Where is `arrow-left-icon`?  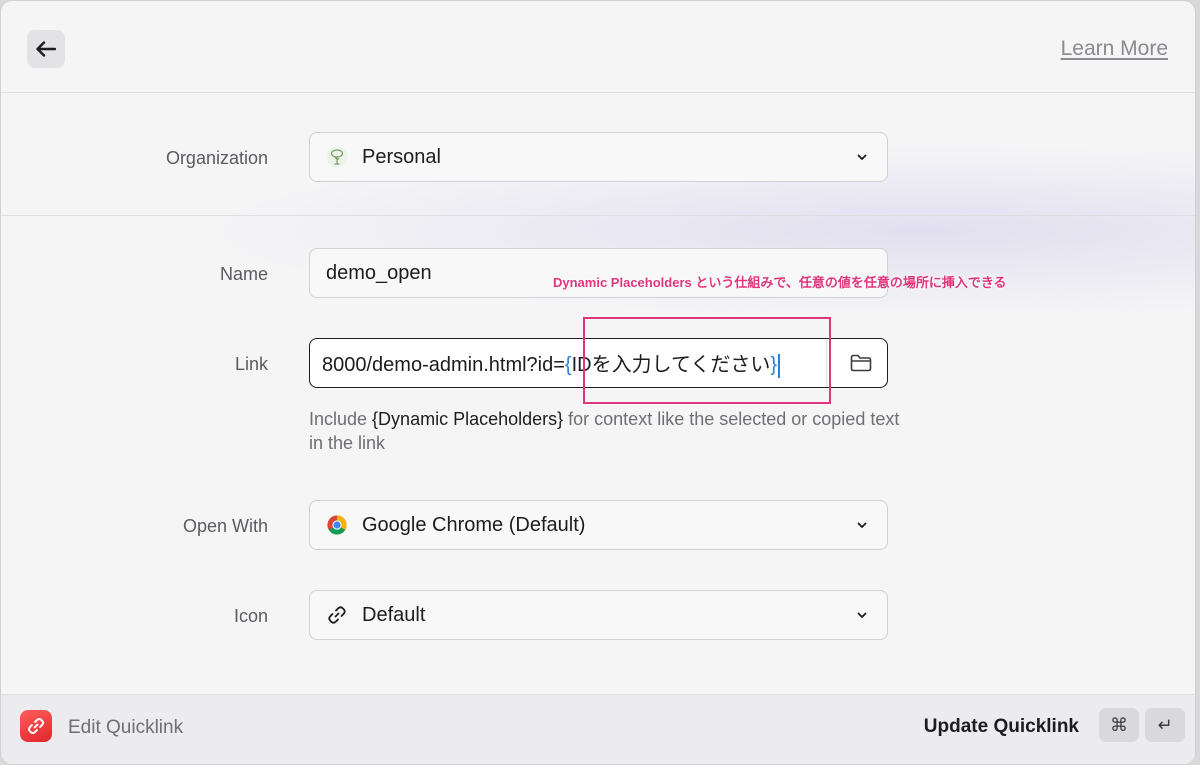 arrow-left-icon is located at coordinates (46, 49).